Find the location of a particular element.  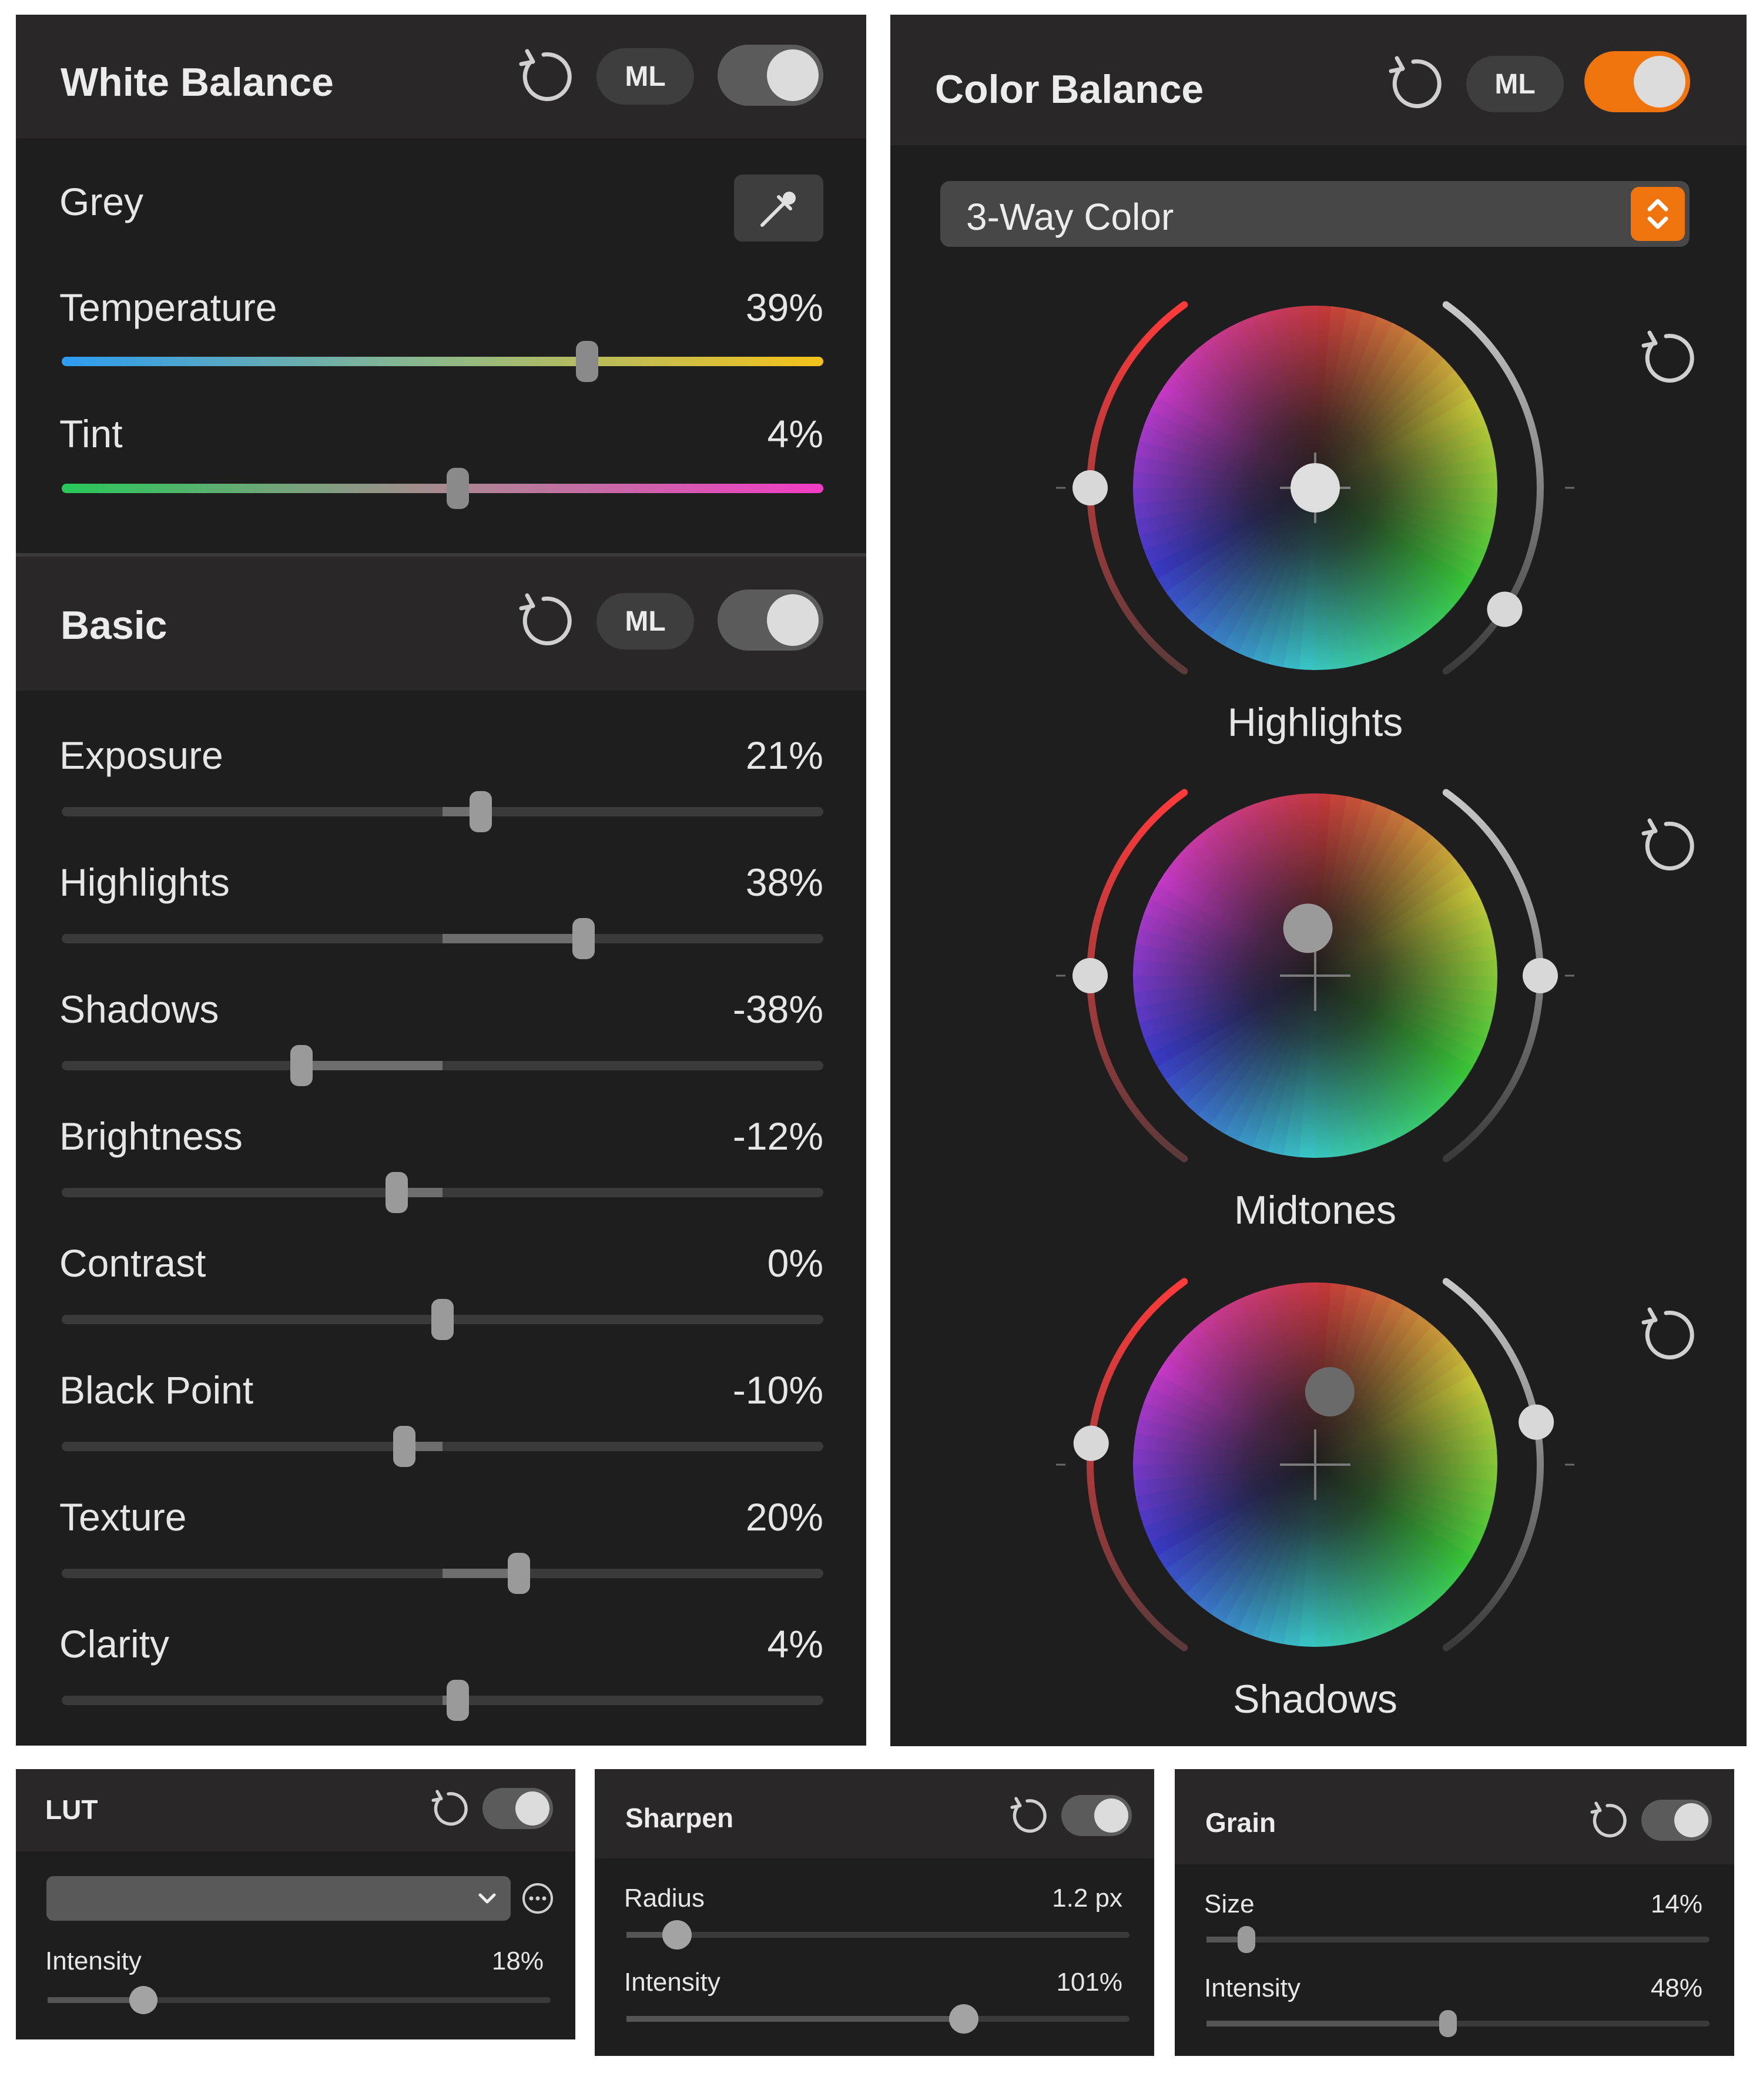

contrast-slider is located at coordinates (442, 1320).